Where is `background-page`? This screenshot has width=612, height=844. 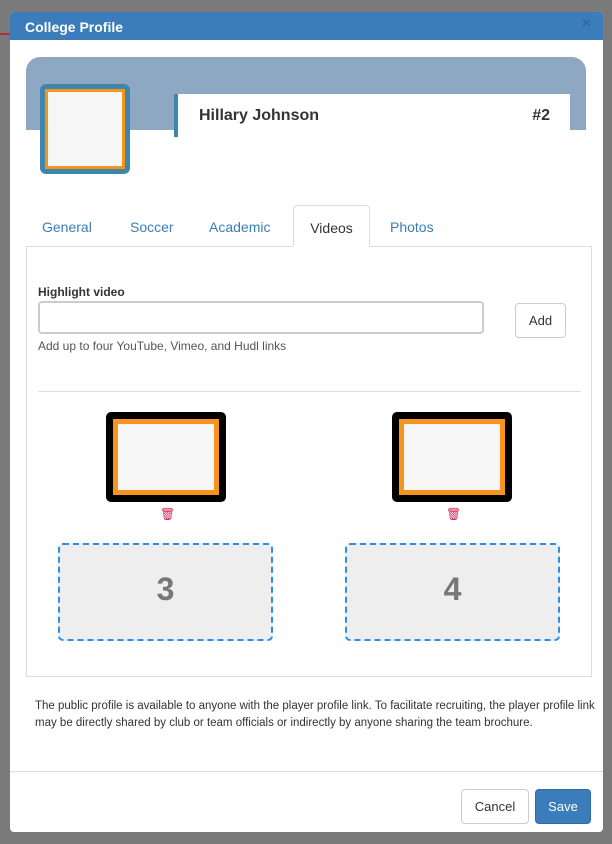 background-page is located at coordinates (5, 34).